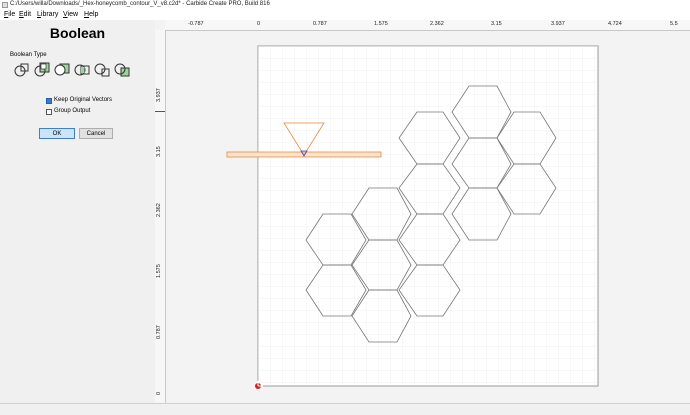 This screenshot has height=415, width=690. I want to click on group-output-label: Group Output, so click(72, 111).